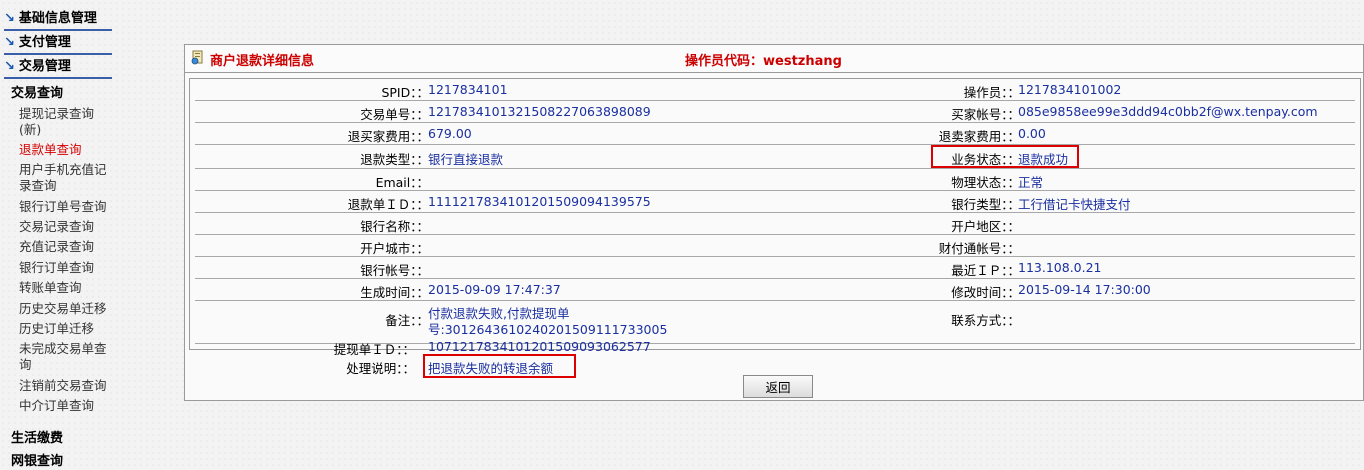  I want to click on menu-payment: ↘ 支付管理, so click(58, 44).